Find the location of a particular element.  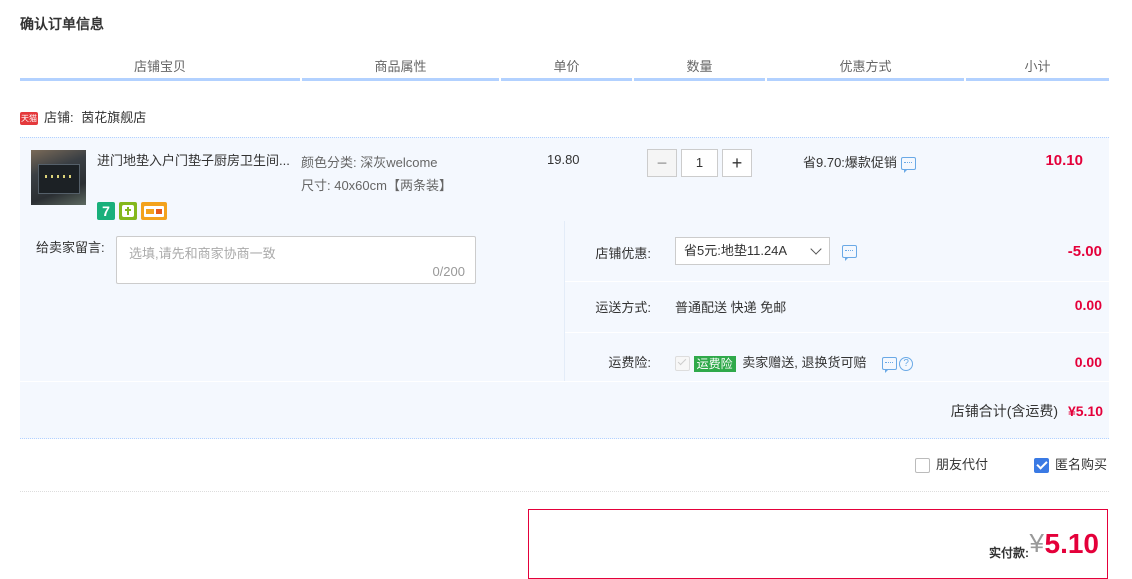

table-header: 店铺宝贝 商品属性 单价 数量 优惠方式 小计 is located at coordinates (564, 68).